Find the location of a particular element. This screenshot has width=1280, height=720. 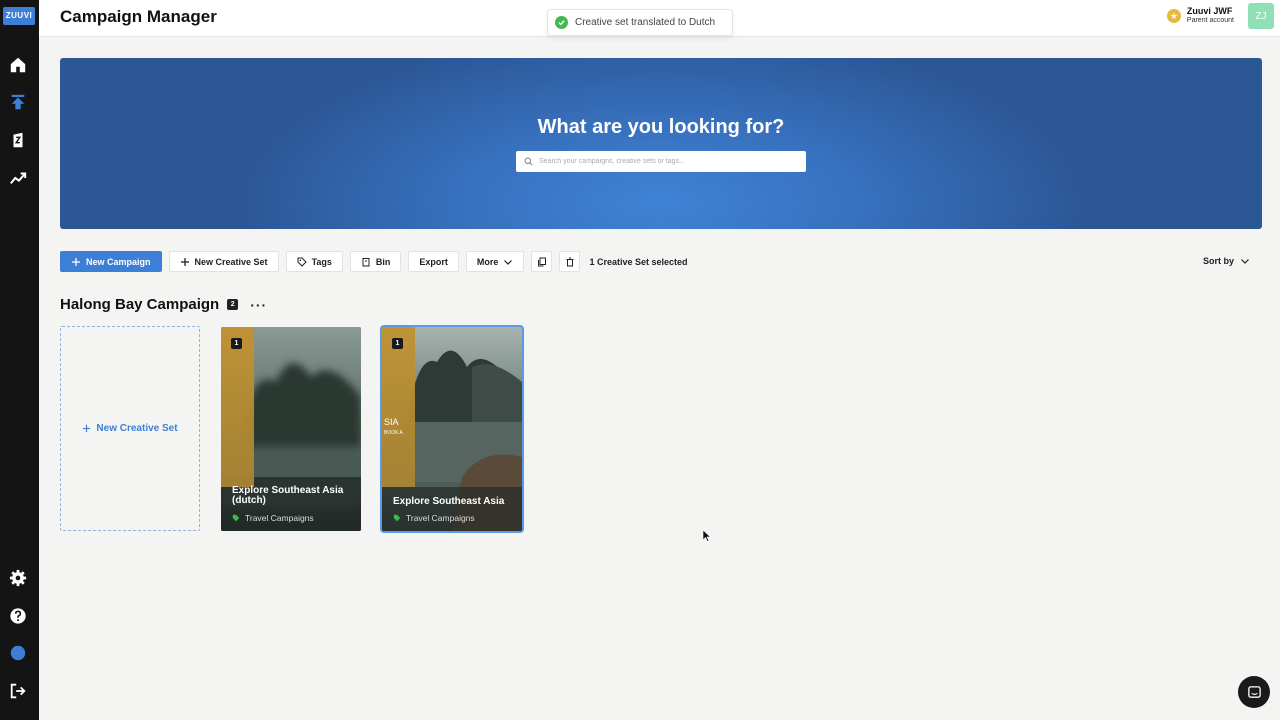

duplicate-button is located at coordinates (542, 261).